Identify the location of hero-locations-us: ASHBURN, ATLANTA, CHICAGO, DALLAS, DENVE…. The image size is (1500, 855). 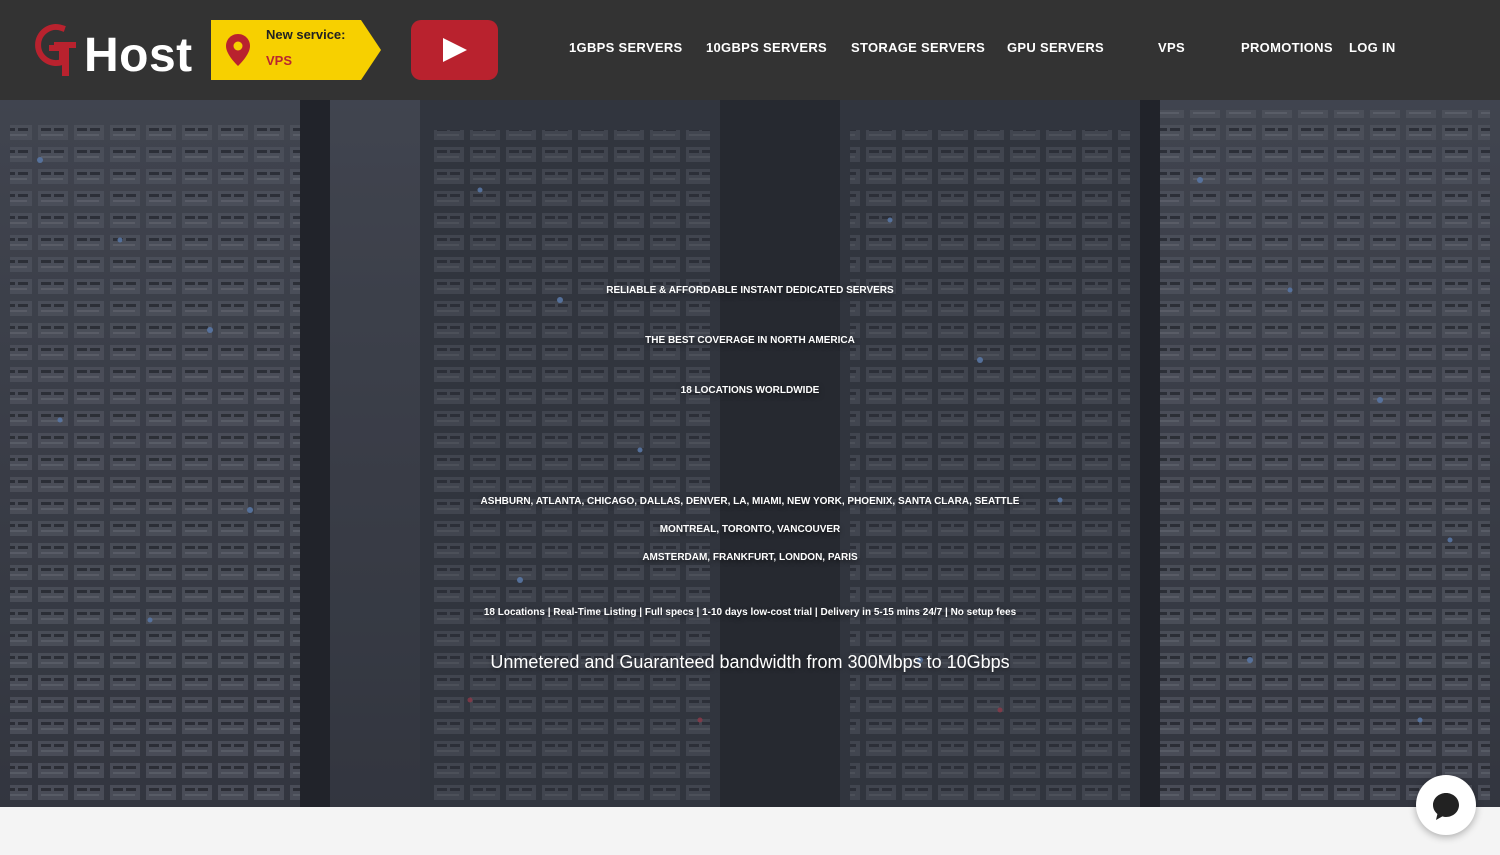
(750, 501).